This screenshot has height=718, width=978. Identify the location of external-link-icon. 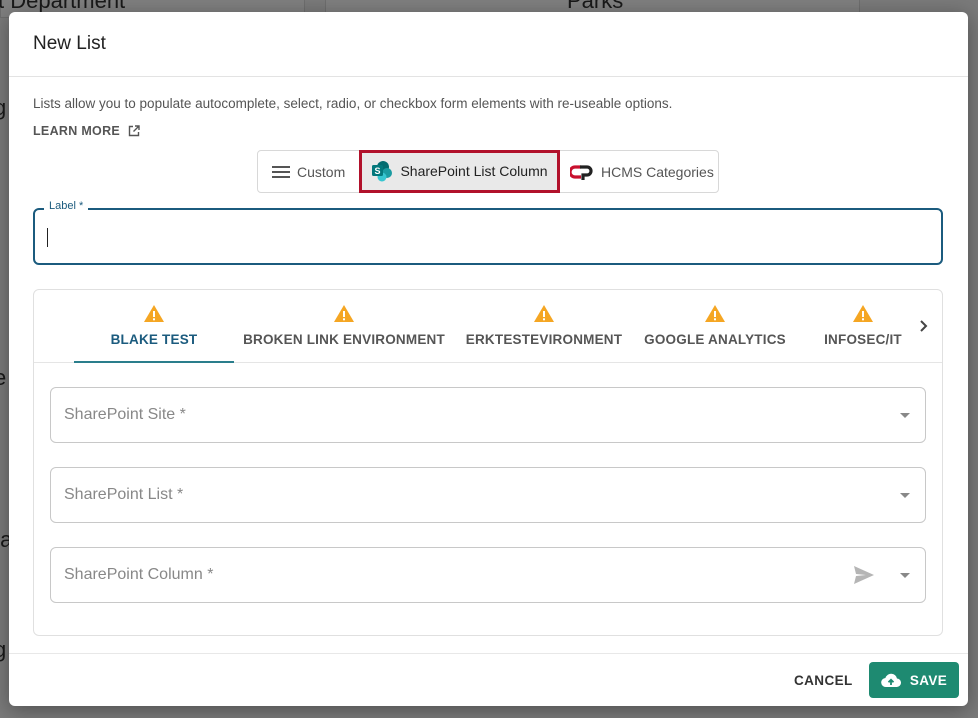
(134, 131).